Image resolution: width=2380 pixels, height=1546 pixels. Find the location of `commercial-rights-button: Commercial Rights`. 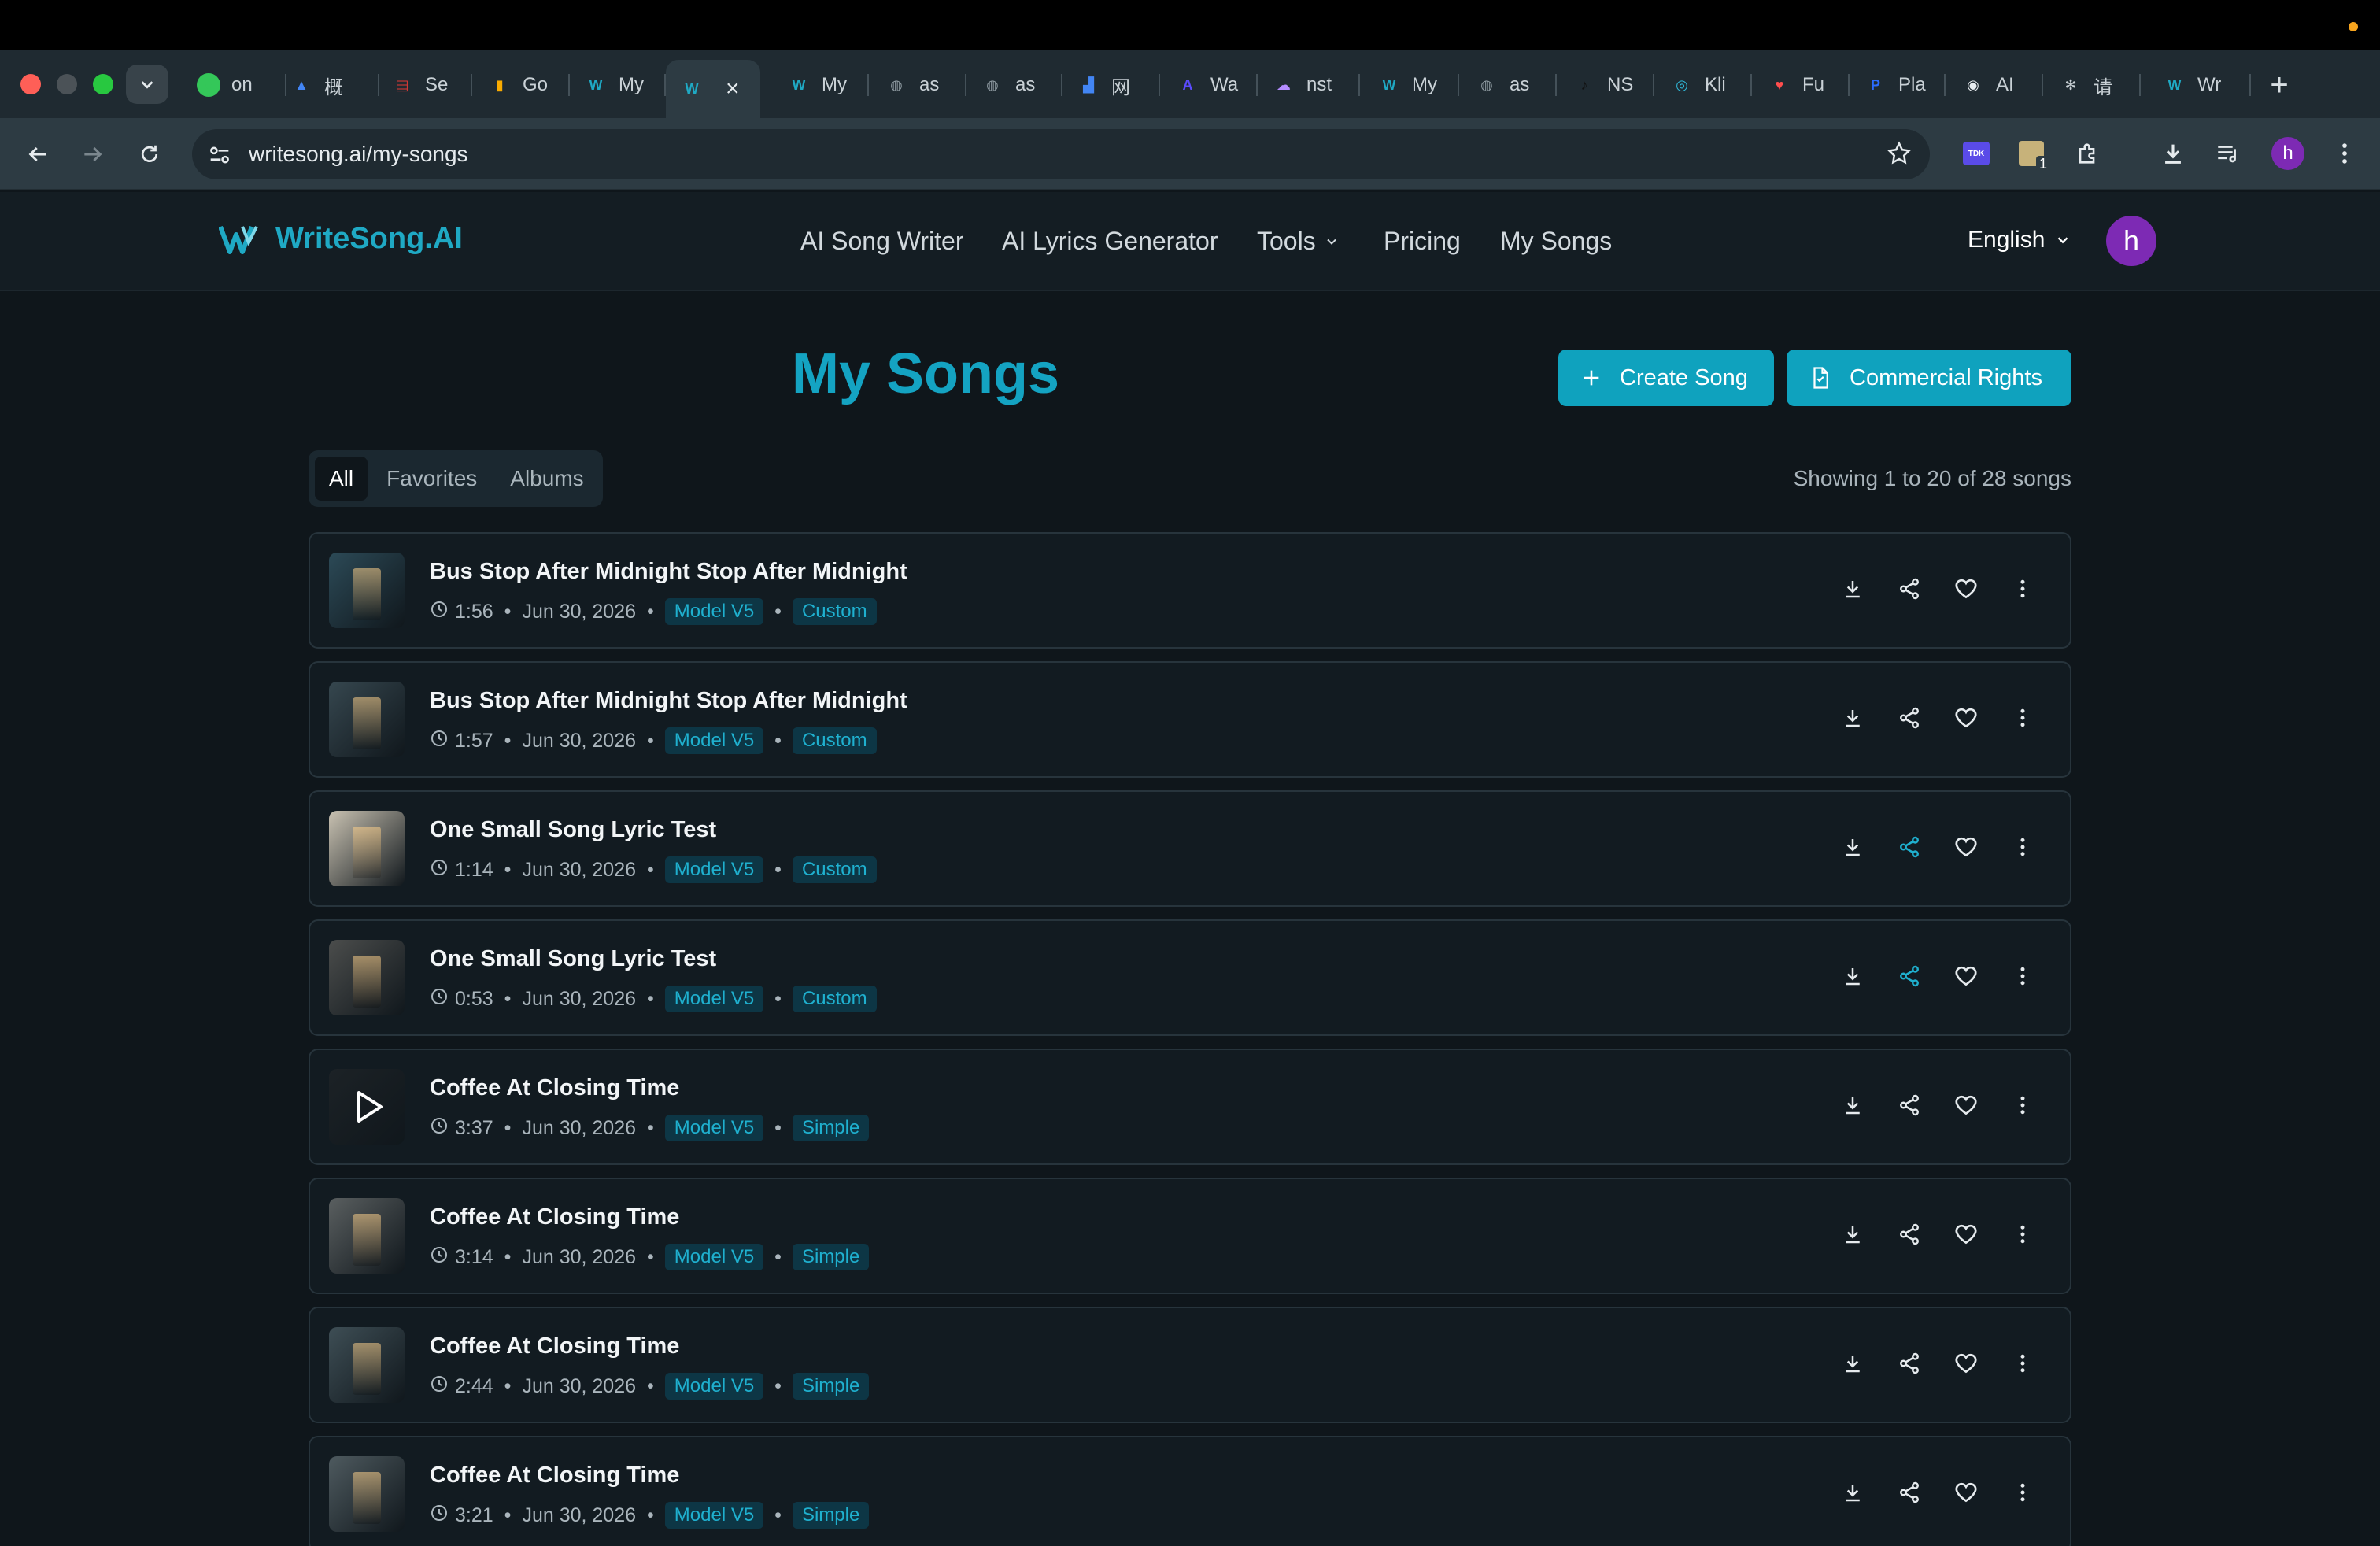

commercial-rights-button: Commercial Rights is located at coordinates (1929, 378).